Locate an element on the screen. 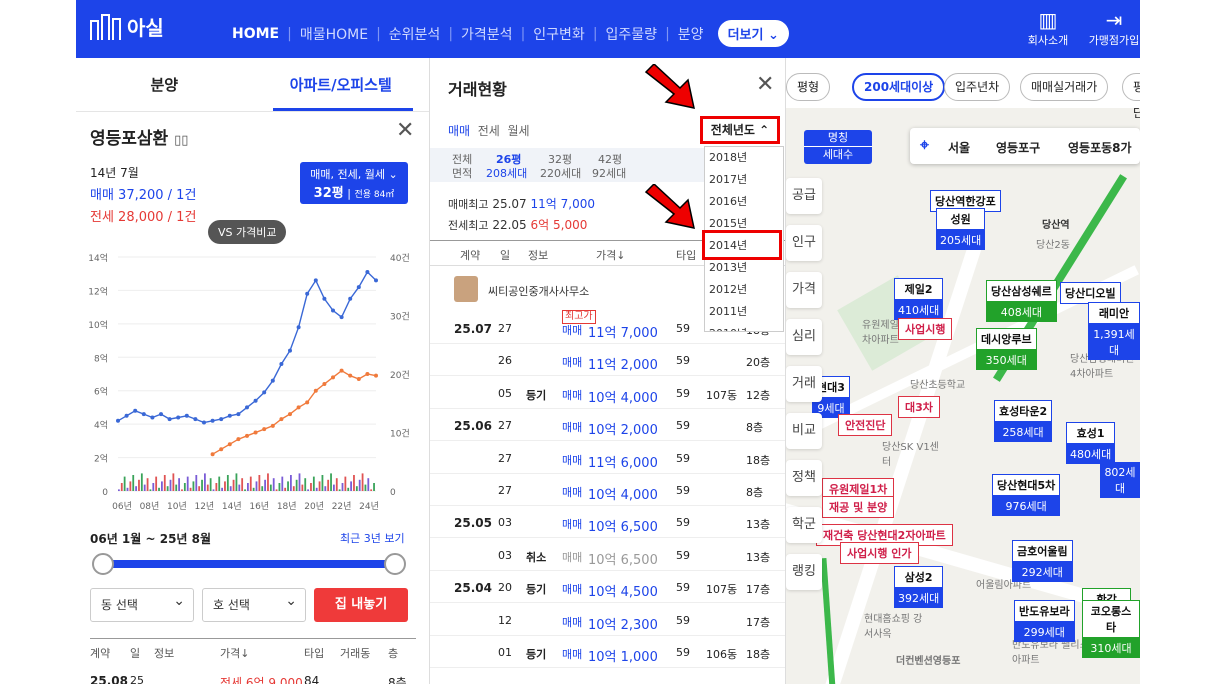 This screenshot has height=684, width=1216. x-tick-label: 10년 is located at coordinates (177, 506).